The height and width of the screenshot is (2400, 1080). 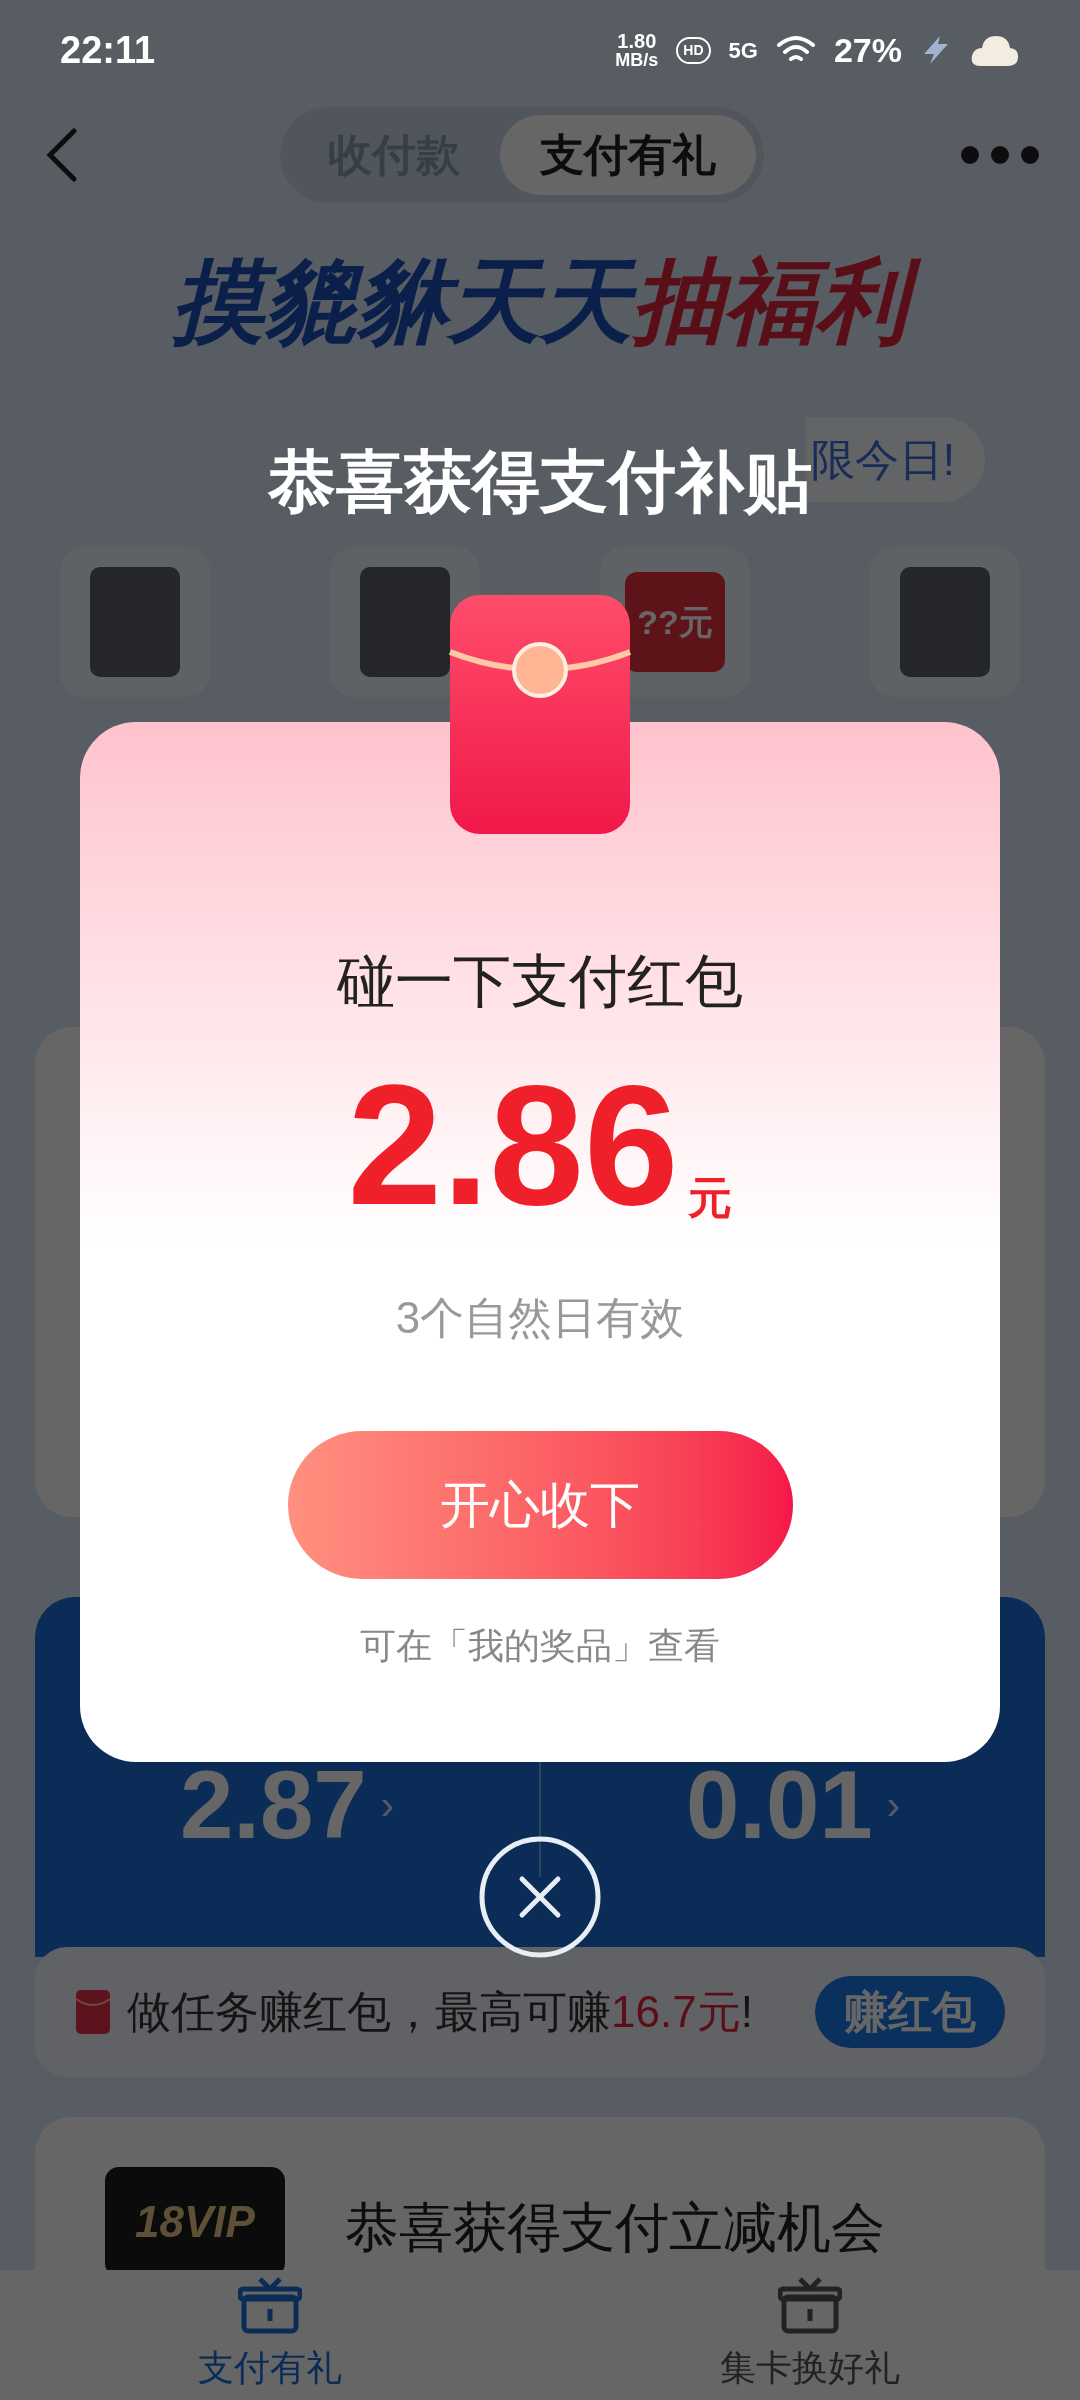 I want to click on currency-unit: 元, so click(x=710, y=1198).